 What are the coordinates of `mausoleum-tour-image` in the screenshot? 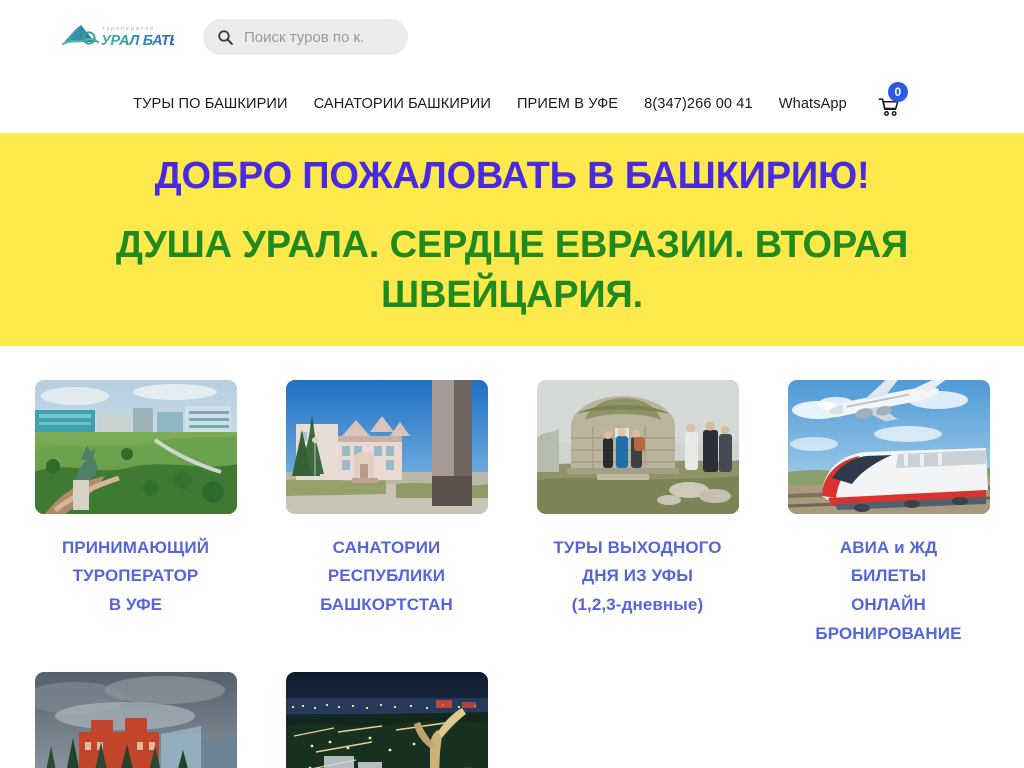 It's located at (637, 446).